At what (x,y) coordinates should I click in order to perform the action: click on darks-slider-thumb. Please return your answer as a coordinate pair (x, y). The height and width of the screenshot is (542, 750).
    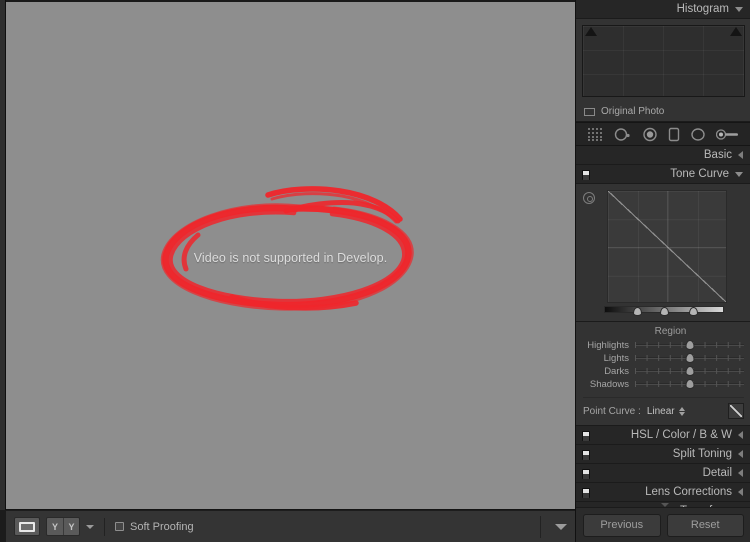
    Looking at the image, I should click on (689, 371).